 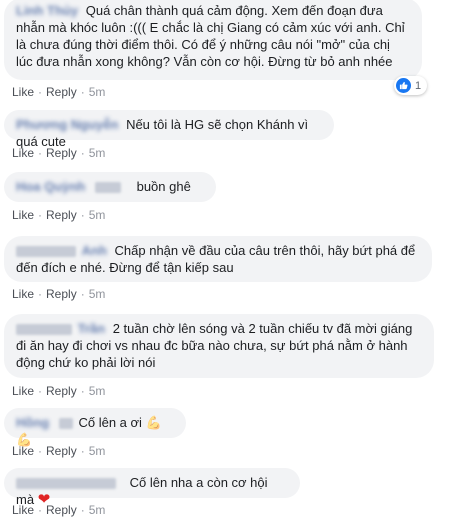 What do you see at coordinates (47, 10) in the screenshot?
I see `commenter-name: Linh Thủy` at bounding box center [47, 10].